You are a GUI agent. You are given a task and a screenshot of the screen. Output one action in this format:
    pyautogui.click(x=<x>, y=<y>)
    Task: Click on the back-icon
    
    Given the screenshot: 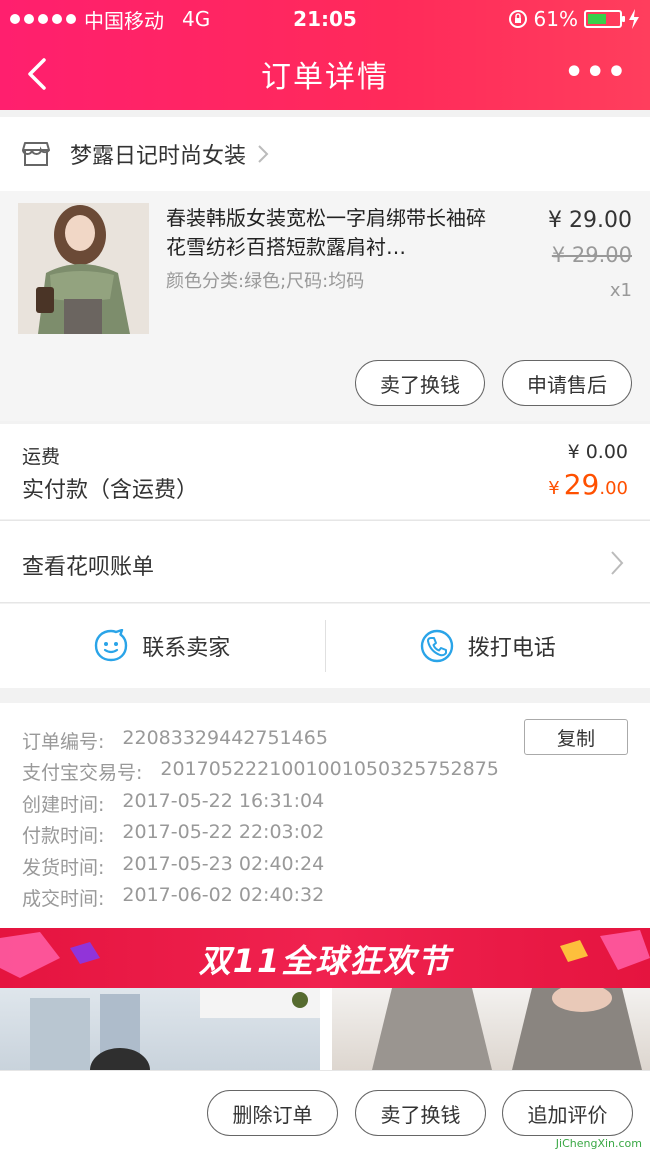 What is the action you would take?
    pyautogui.click(x=38, y=74)
    